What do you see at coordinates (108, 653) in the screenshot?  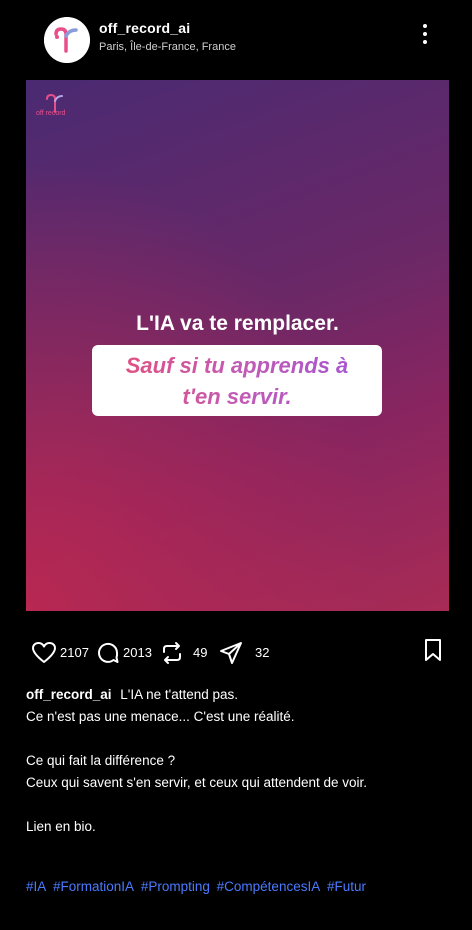 I see `comment-icon` at bounding box center [108, 653].